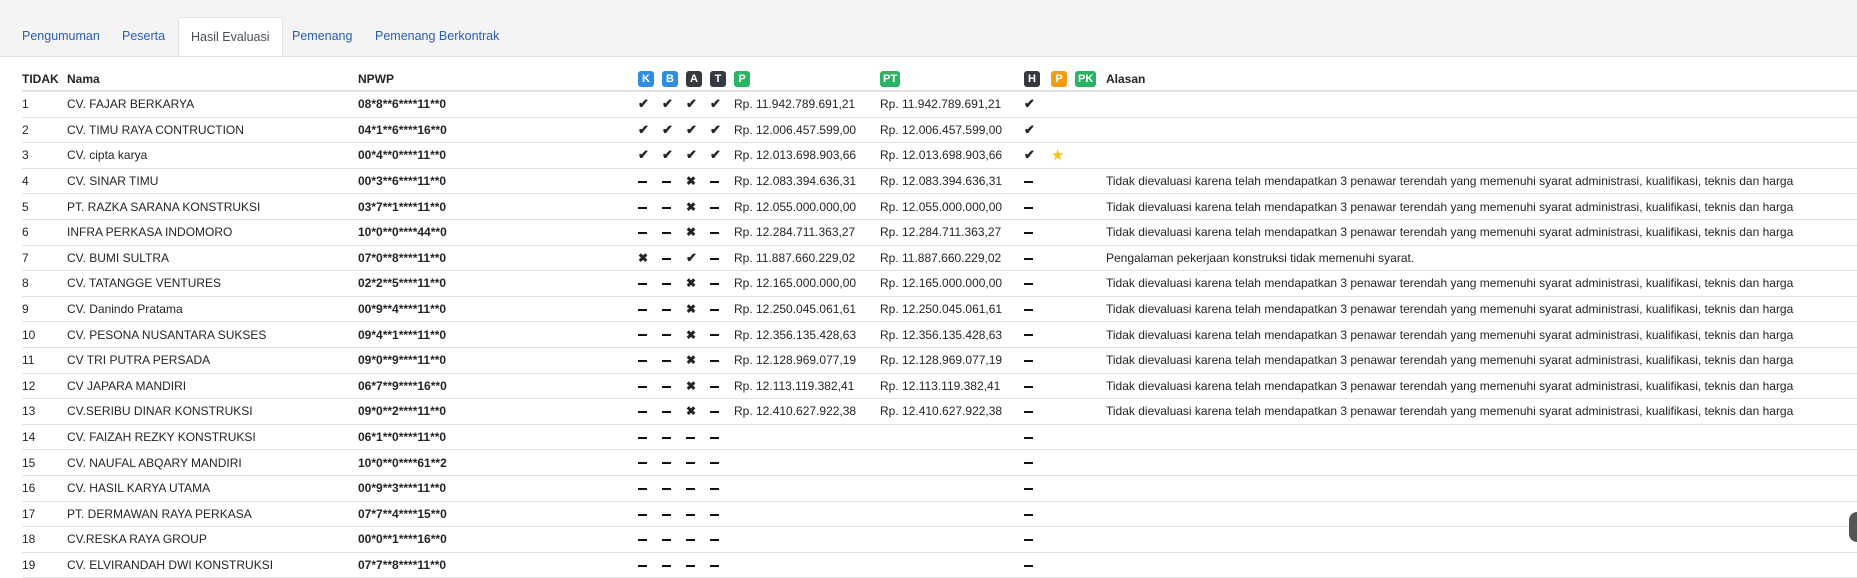  I want to click on evaluation-marks: ✖ ✔, so click(686, 258).